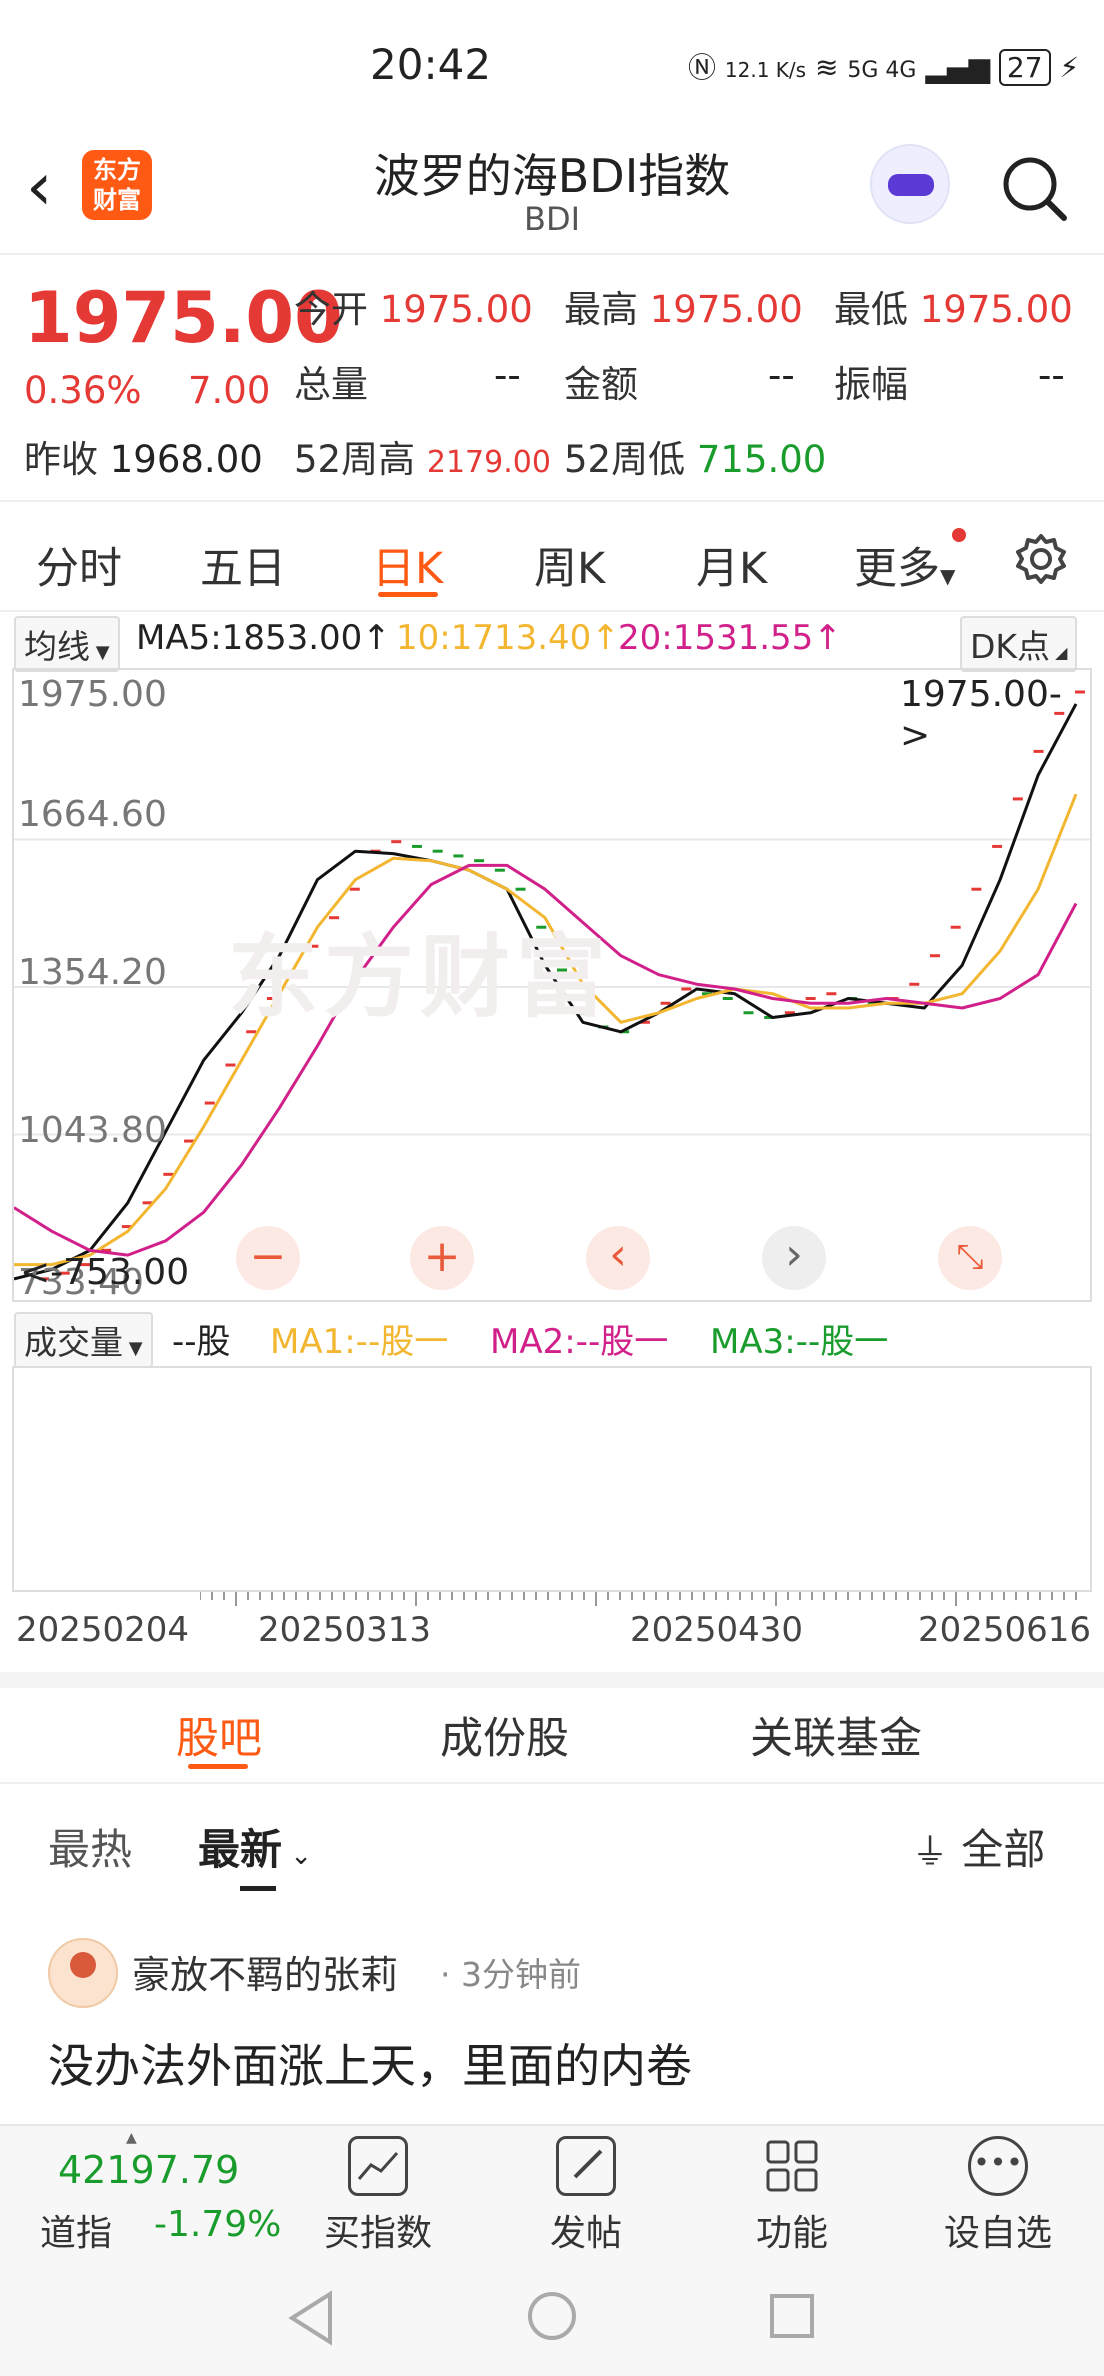 The image size is (1104, 2376). I want to click on tab-more: 更多▼, so click(904, 565).